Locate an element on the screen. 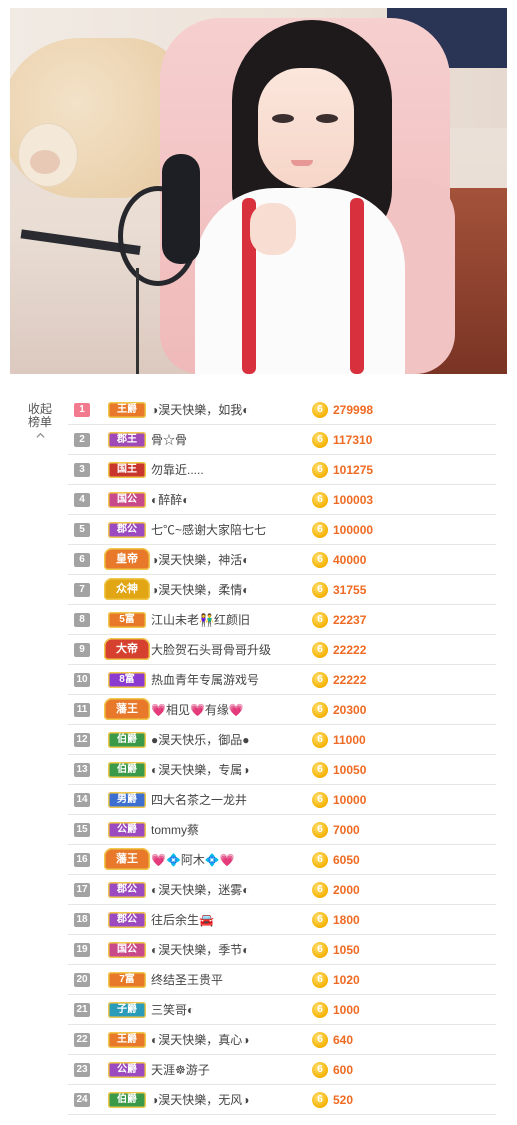 This screenshot has width=517, height=1125. rank-number: 2 is located at coordinates (82, 440).